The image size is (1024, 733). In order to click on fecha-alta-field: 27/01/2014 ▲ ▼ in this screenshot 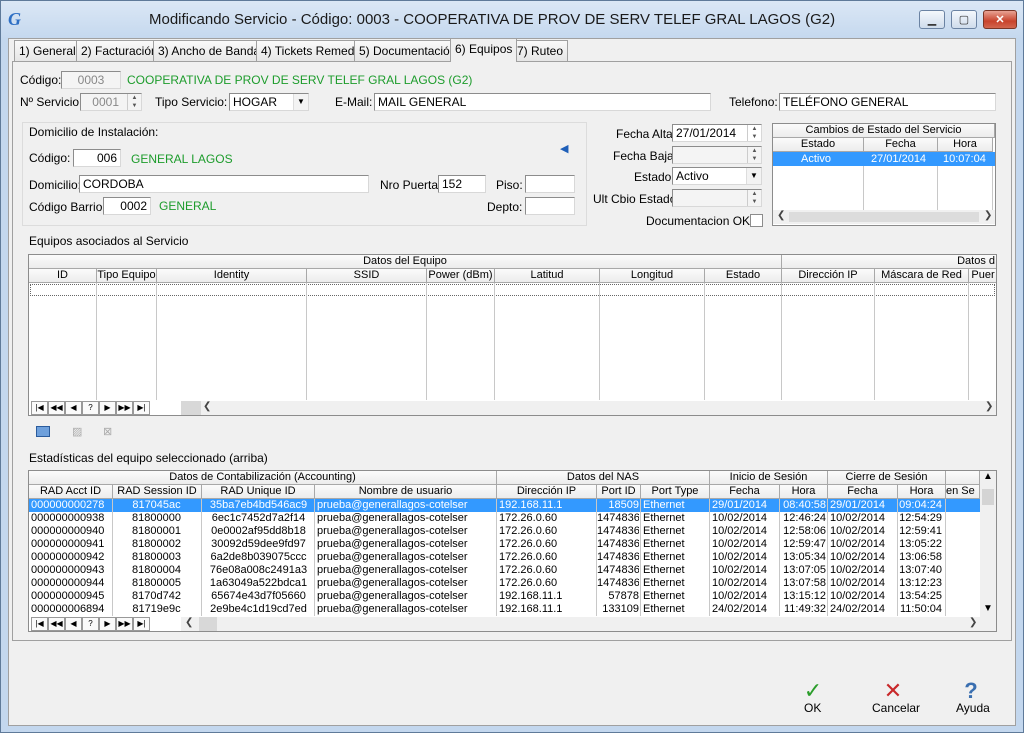, I will do `click(717, 133)`.